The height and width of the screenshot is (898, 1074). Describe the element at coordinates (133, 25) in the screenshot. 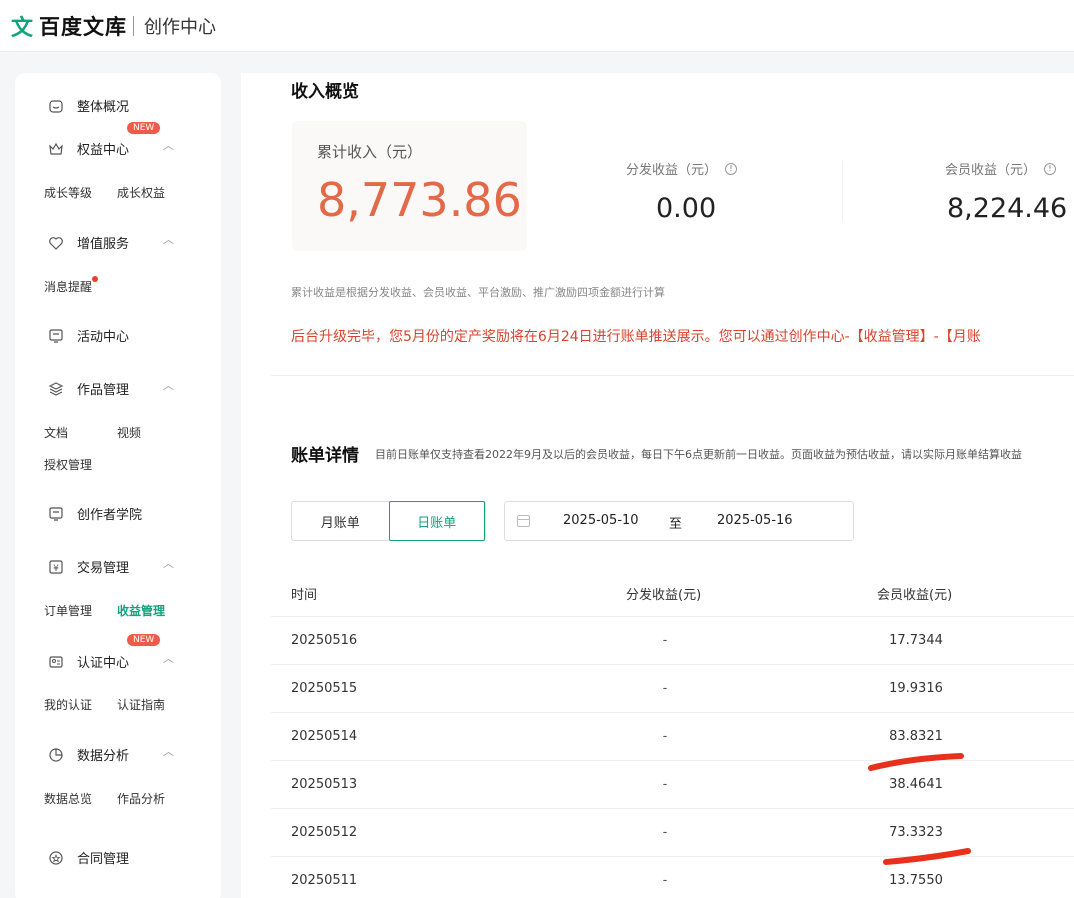

I see `logo-divider` at that location.